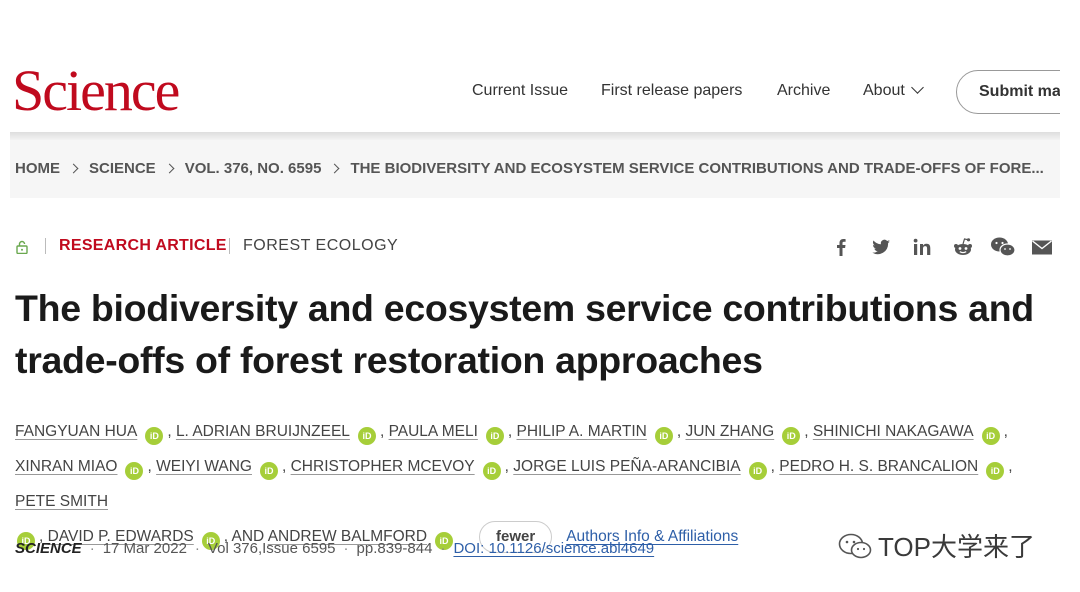 The image size is (1080, 592). Describe the element at coordinates (1003, 247) in the screenshot. I see `wechat-icon` at that location.